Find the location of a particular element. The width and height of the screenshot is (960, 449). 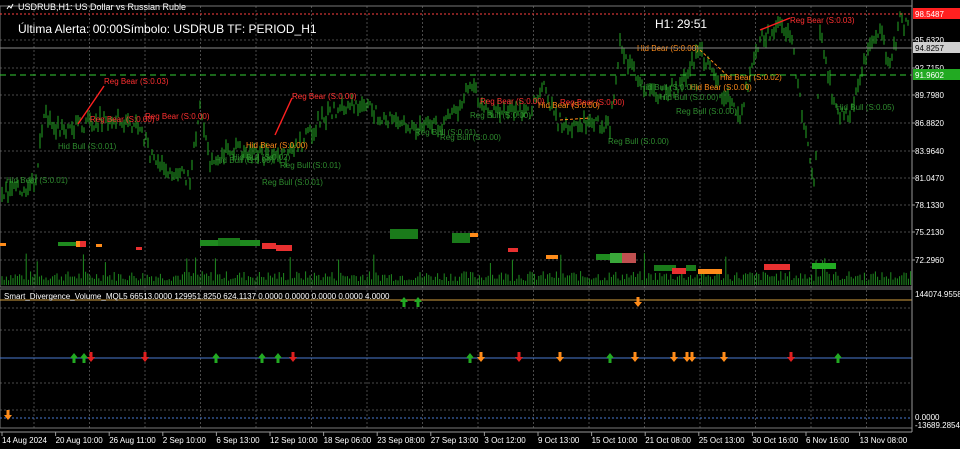

divergence-label: Hid Bear (S:0.00) is located at coordinates (721, 87).